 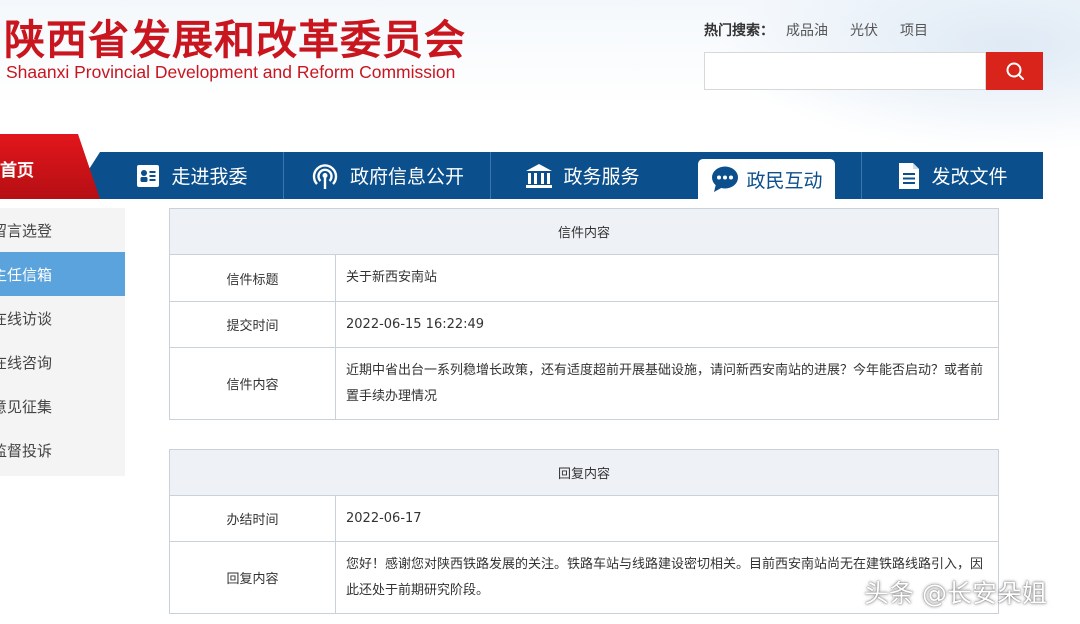 I want to click on watermark: 头条 @长安朵姐, so click(x=955, y=593).